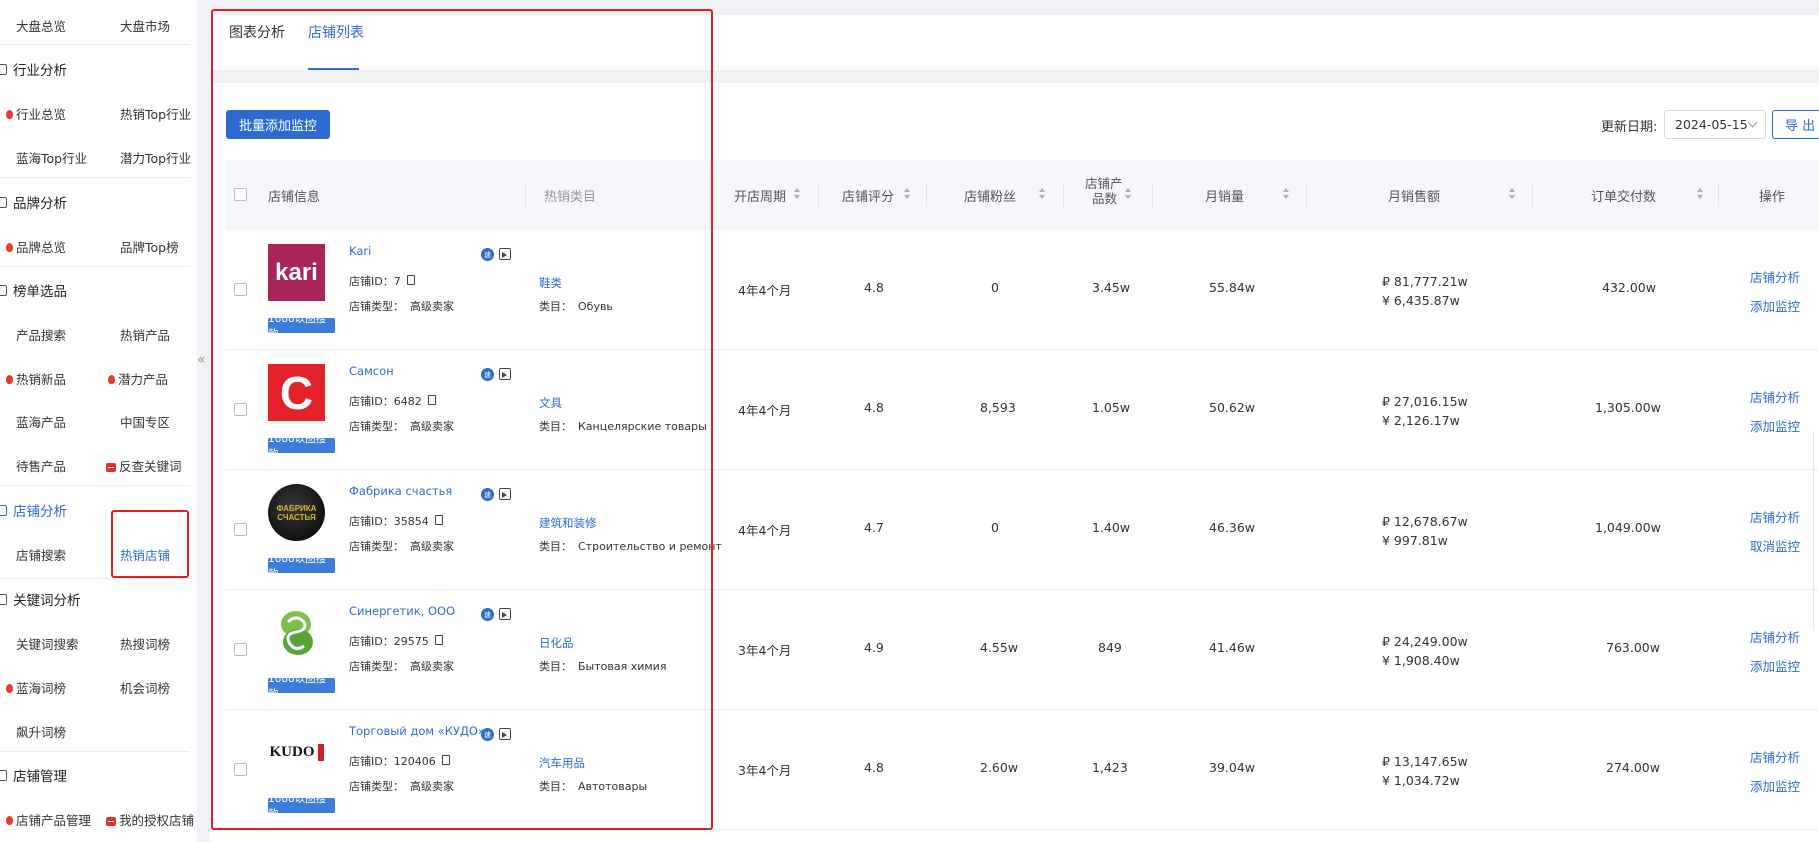 The height and width of the screenshot is (842, 1819). What do you see at coordinates (1772, 197) in the screenshot?
I see `header-actions: 操作` at bounding box center [1772, 197].